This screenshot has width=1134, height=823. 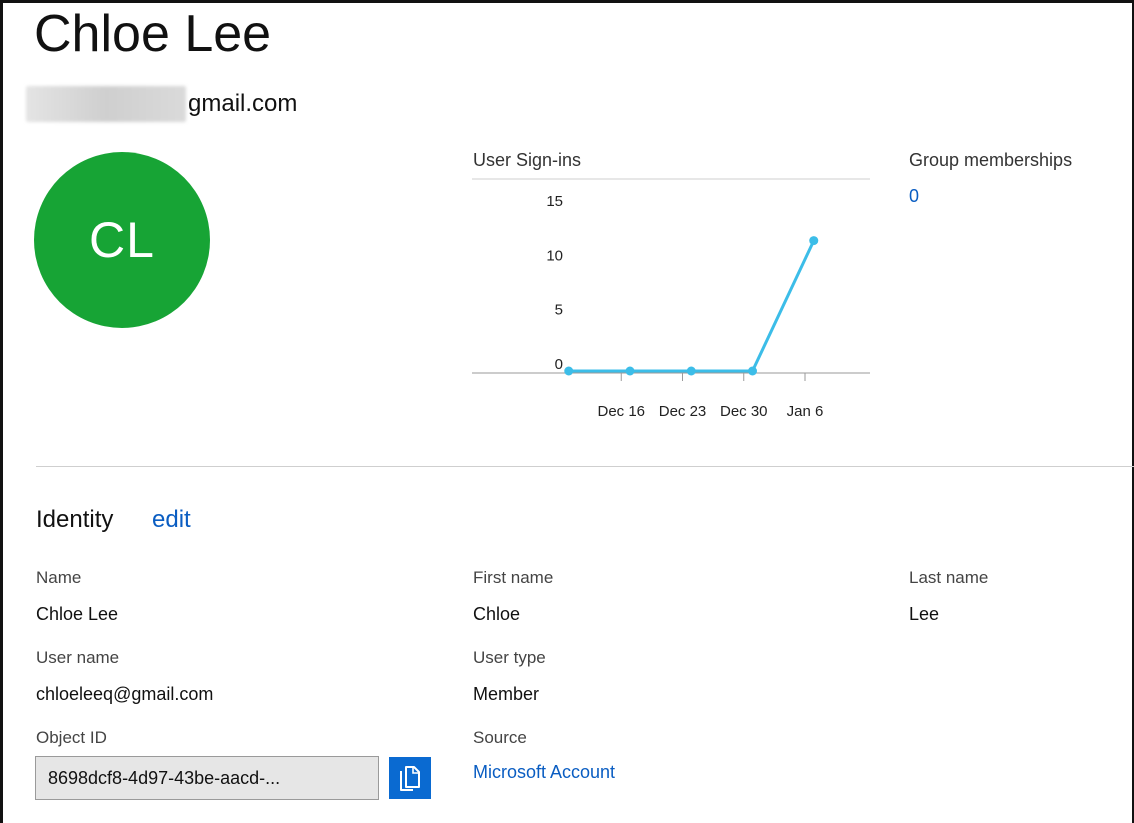 I want to click on x-tick-label: Jan 6, so click(x=805, y=411).